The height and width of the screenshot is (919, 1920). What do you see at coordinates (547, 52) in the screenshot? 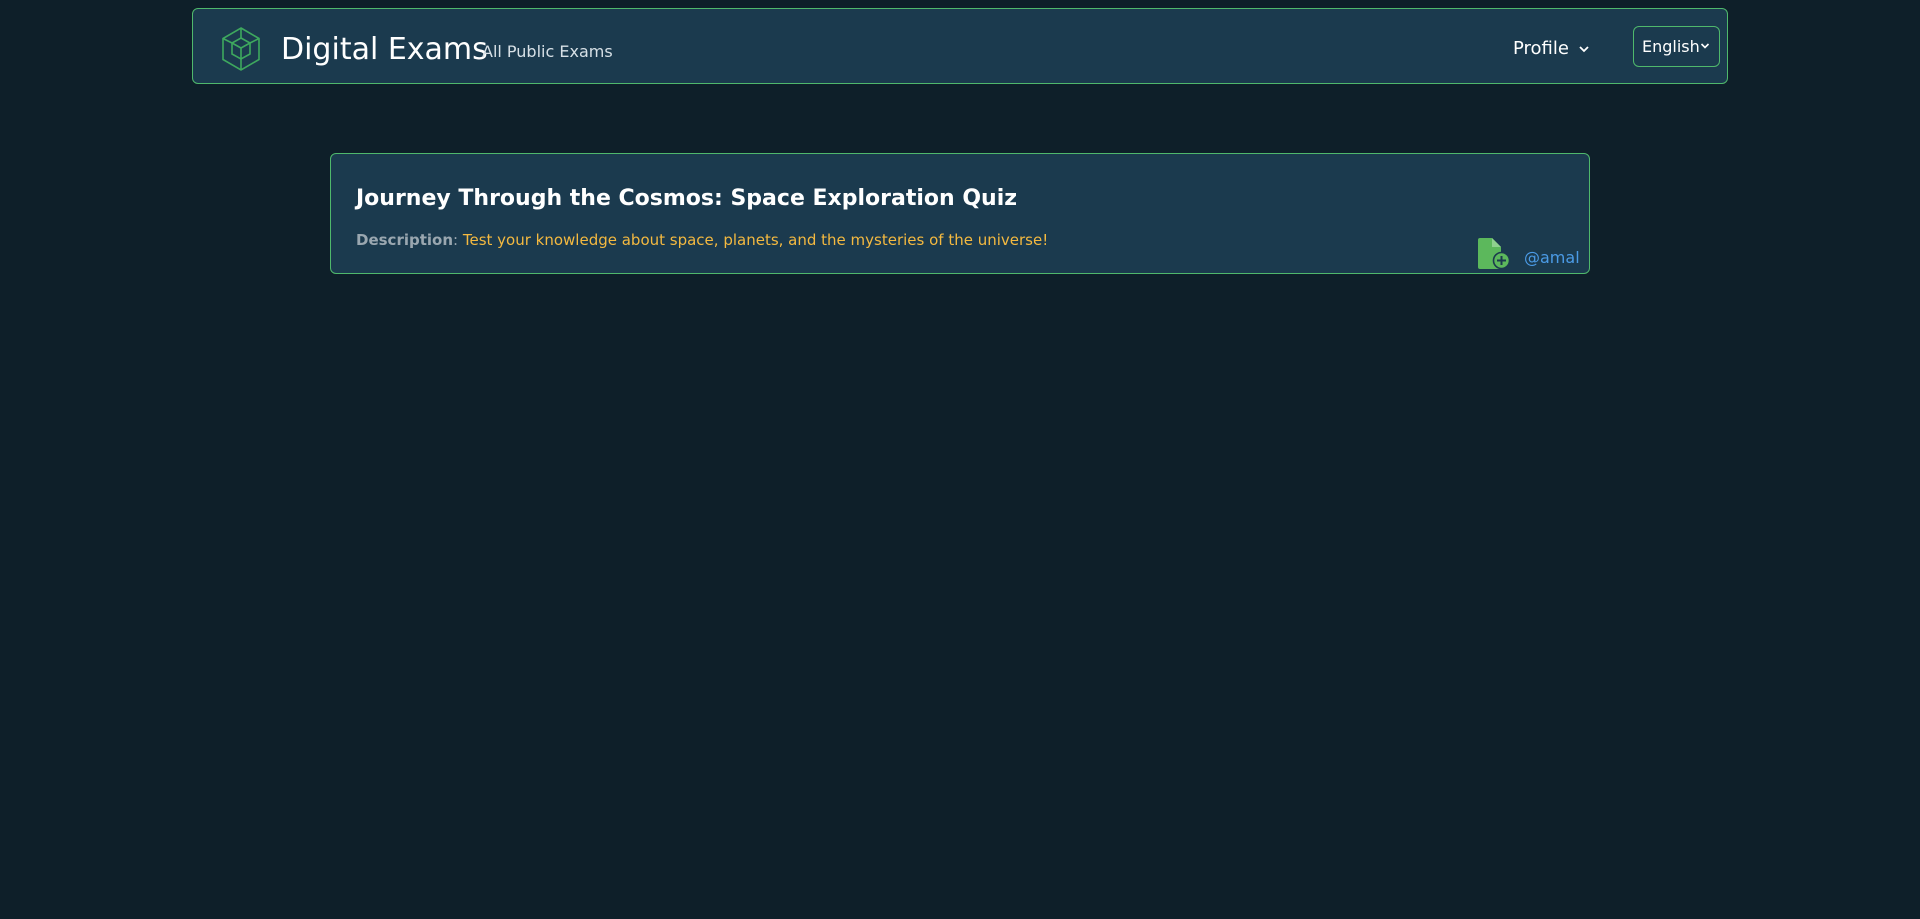
I see `nav-link-all-public-exams: All Public Exams` at bounding box center [547, 52].